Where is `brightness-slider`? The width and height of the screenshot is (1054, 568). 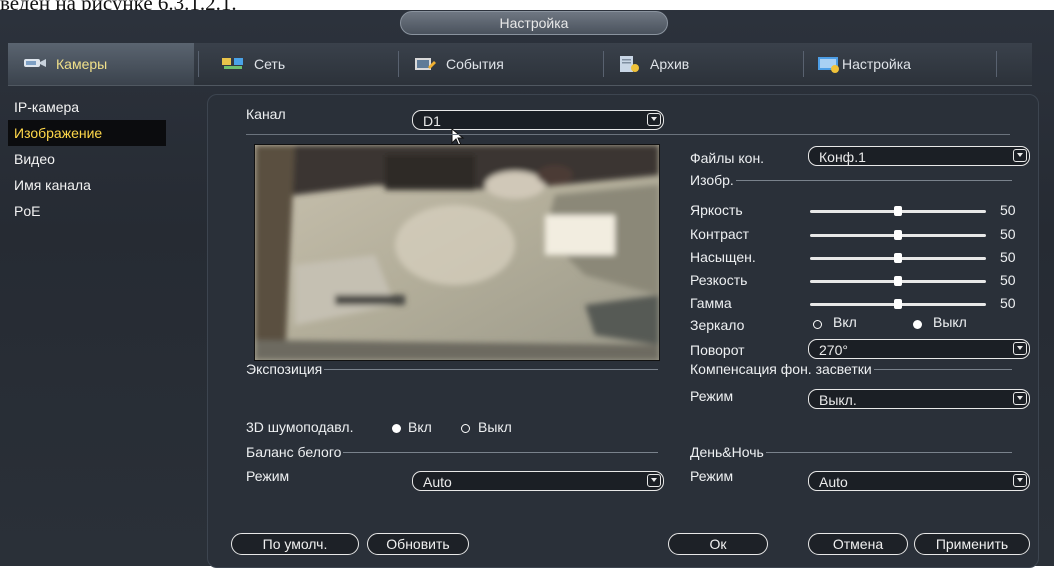 brightness-slider is located at coordinates (898, 211).